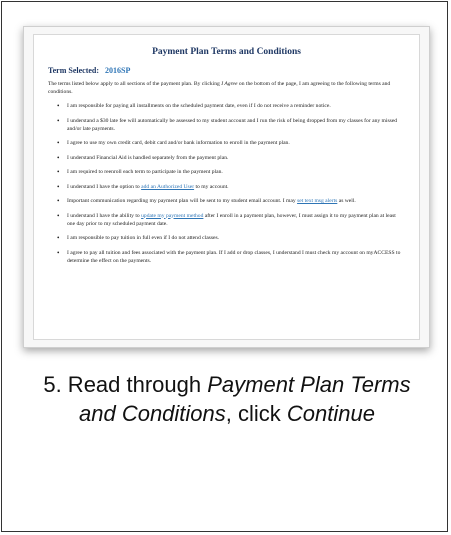 The width and height of the screenshot is (451, 535). Describe the element at coordinates (104, 215) in the screenshot. I see `term-text: I understand I have the ability to` at that location.